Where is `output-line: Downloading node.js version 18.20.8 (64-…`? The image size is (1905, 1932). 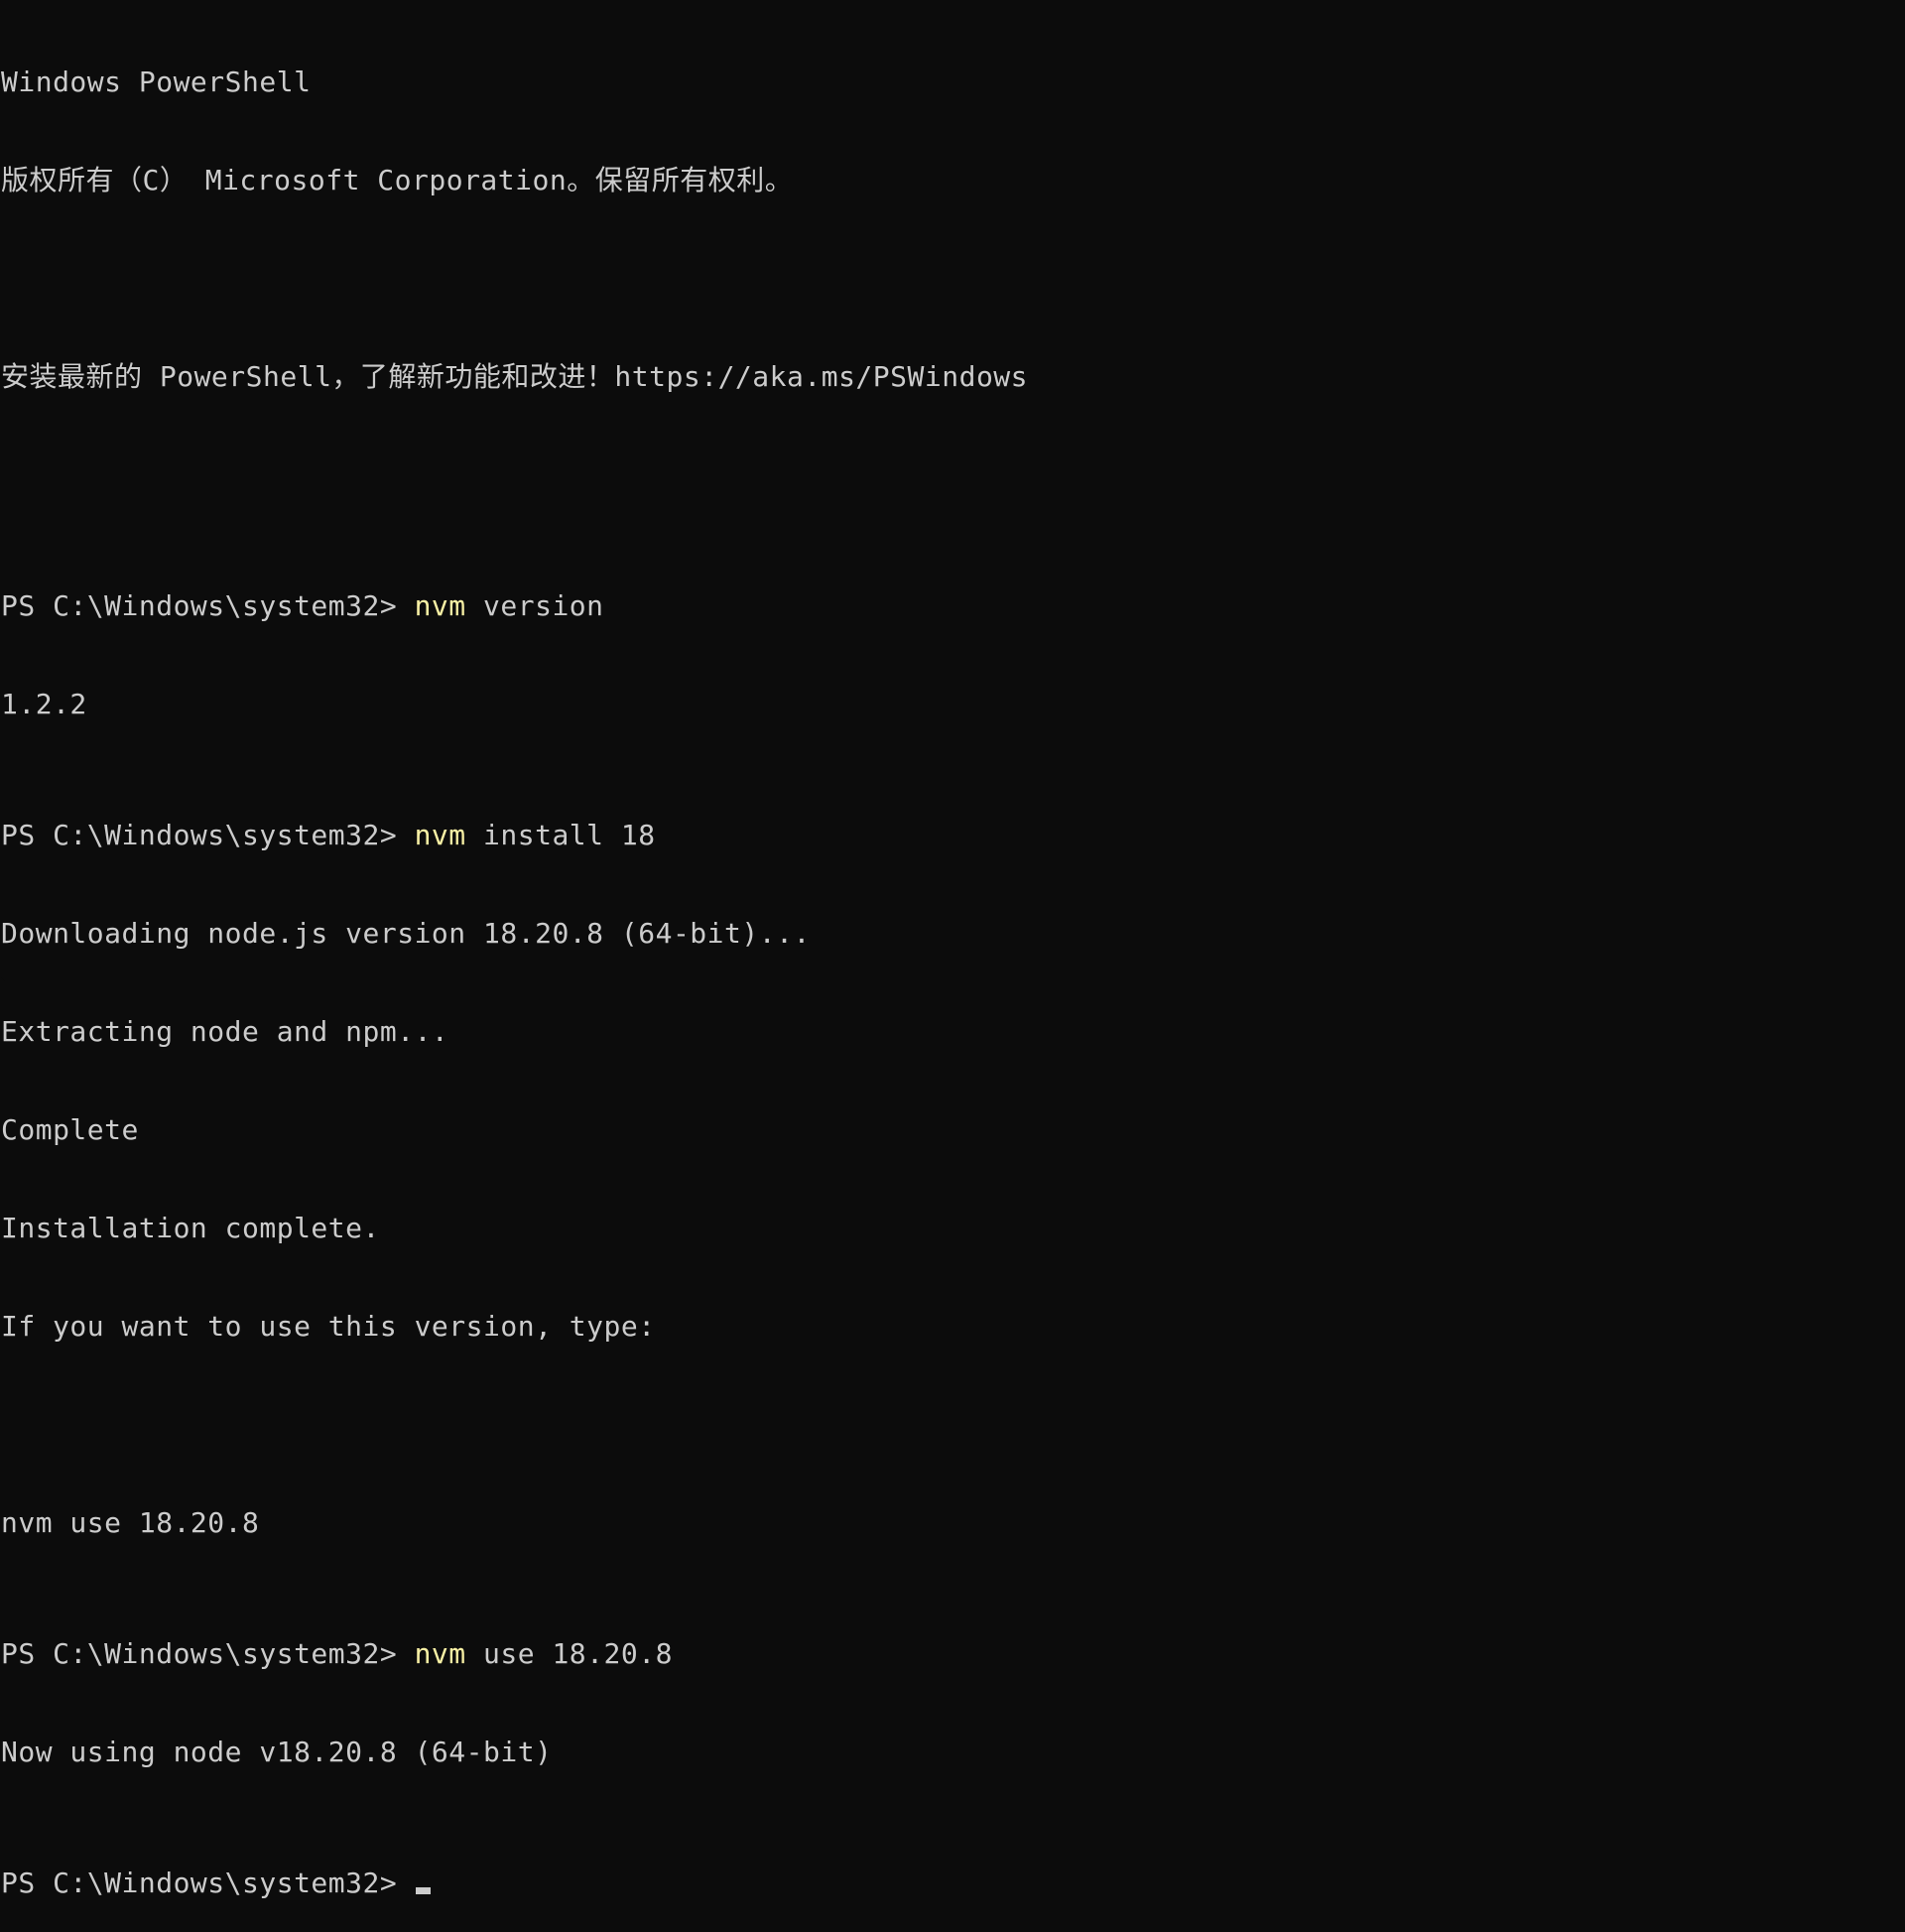 output-line: Downloading node.js version 18.20.8 (64-… is located at coordinates (406, 934).